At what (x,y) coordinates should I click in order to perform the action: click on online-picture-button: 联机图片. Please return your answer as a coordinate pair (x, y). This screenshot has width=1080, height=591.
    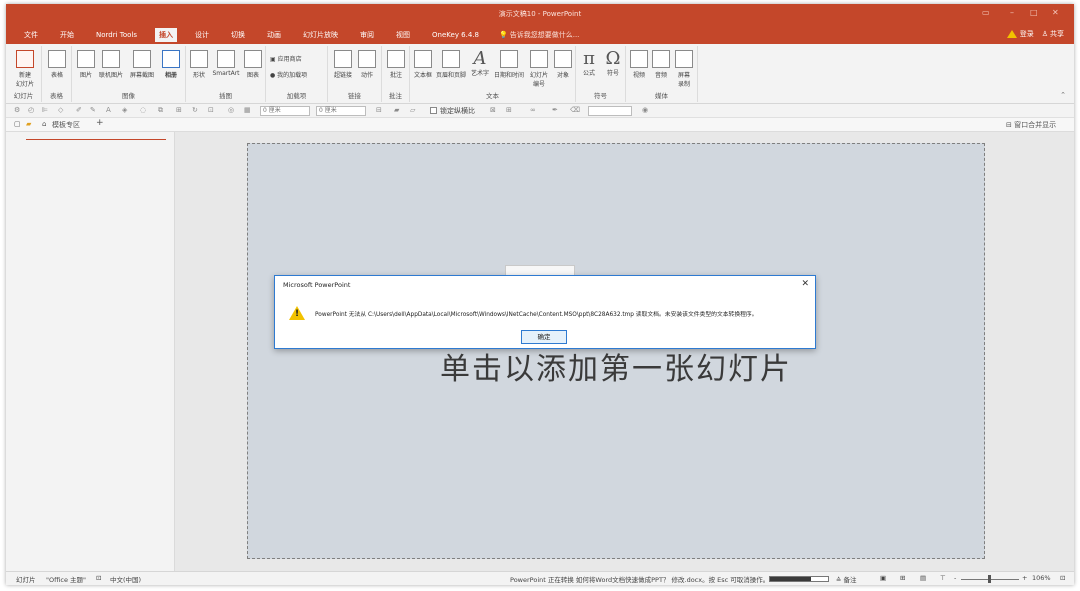
    Looking at the image, I should click on (111, 64).